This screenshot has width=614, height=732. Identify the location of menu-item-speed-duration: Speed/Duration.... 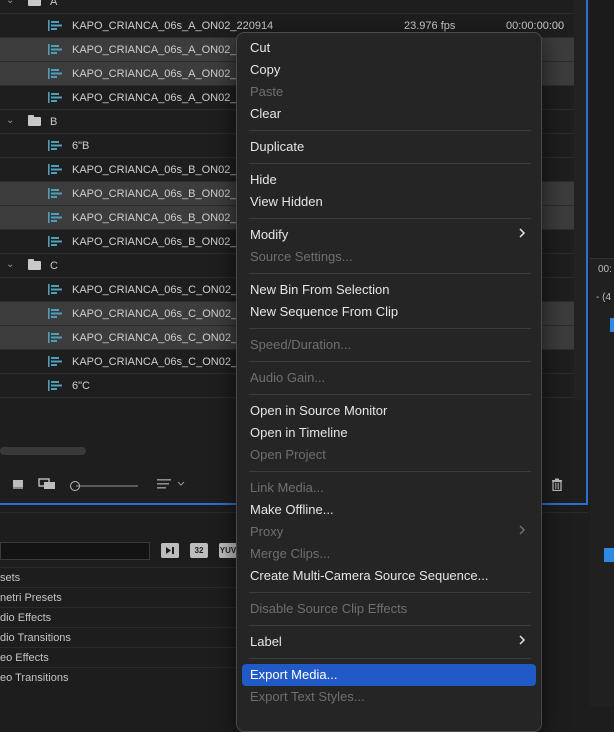
(389, 345).